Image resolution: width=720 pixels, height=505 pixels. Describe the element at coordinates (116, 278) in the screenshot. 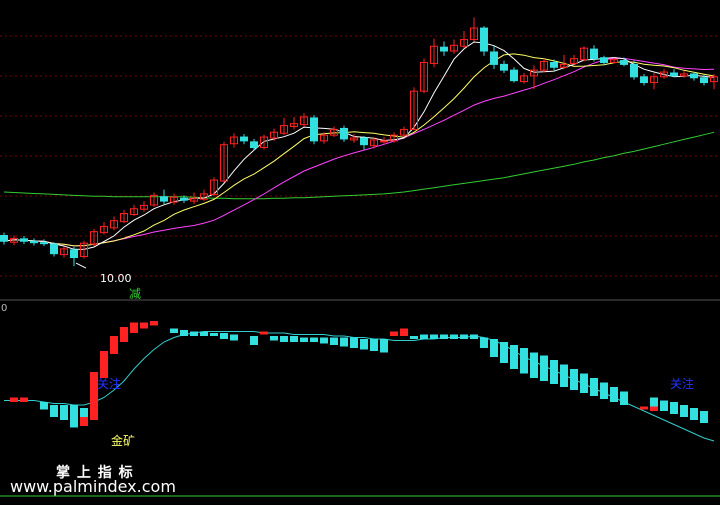

I see `low-price-label: 10.00` at that location.